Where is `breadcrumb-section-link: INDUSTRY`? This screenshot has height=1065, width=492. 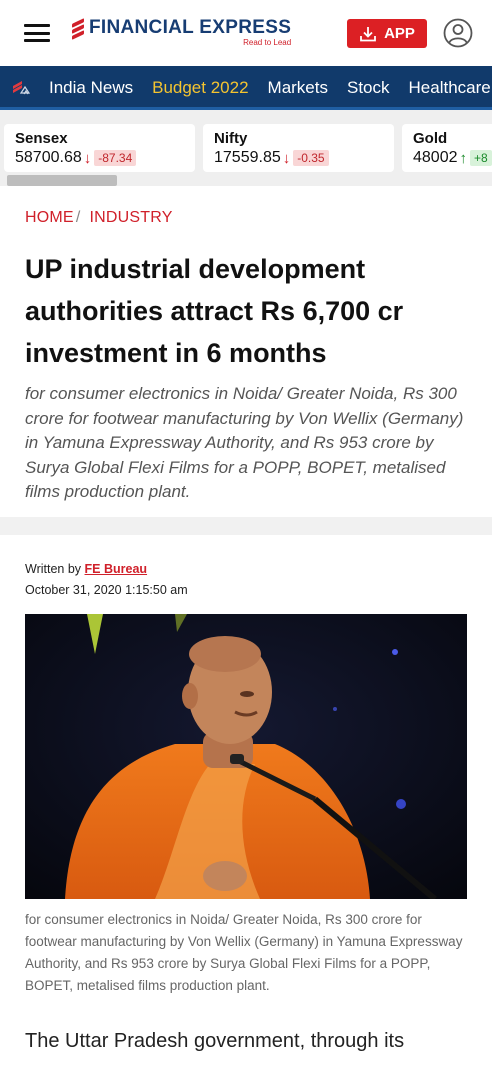
breadcrumb-section-link: INDUSTRY is located at coordinates (130, 217).